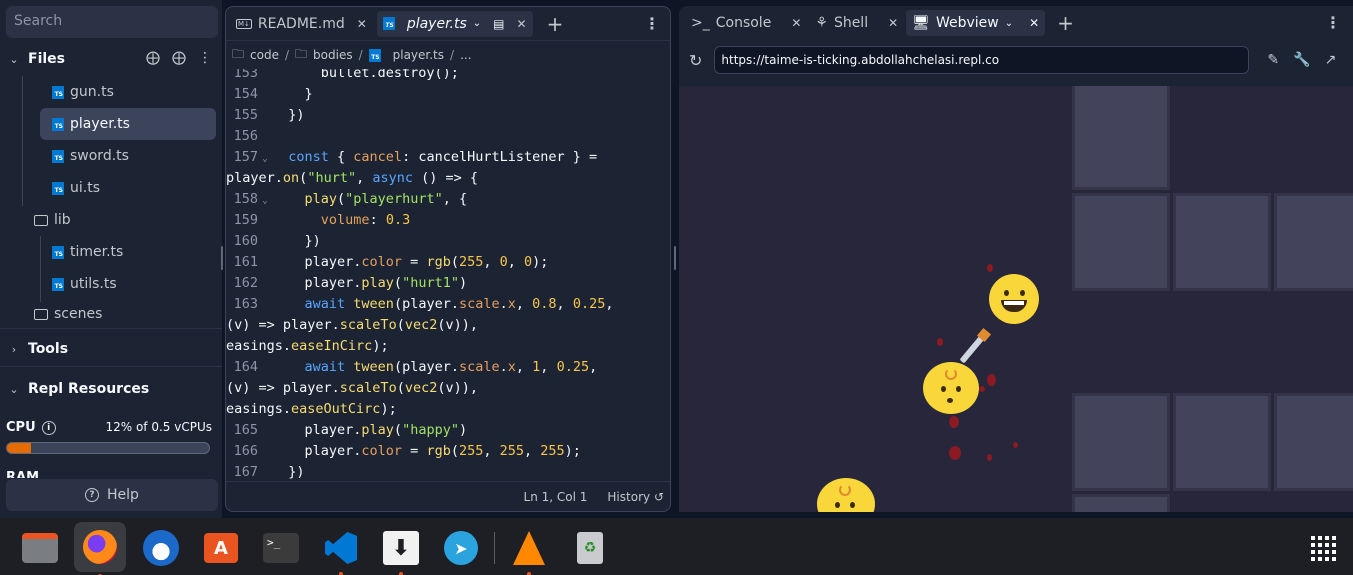 Image resolution: width=1353 pixels, height=575 pixels. I want to click on code-line: 164 await tween(player.scale.x, 1, 0.25,, so click(448, 367).